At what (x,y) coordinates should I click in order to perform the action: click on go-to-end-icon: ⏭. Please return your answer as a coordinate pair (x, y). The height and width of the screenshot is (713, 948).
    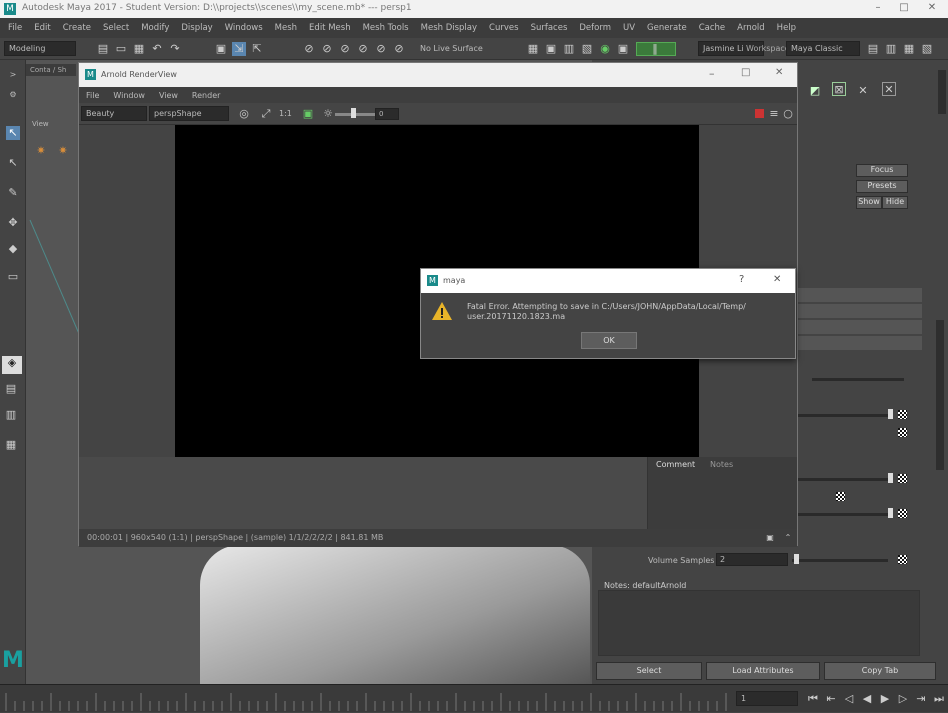
    Looking at the image, I should click on (939, 699).